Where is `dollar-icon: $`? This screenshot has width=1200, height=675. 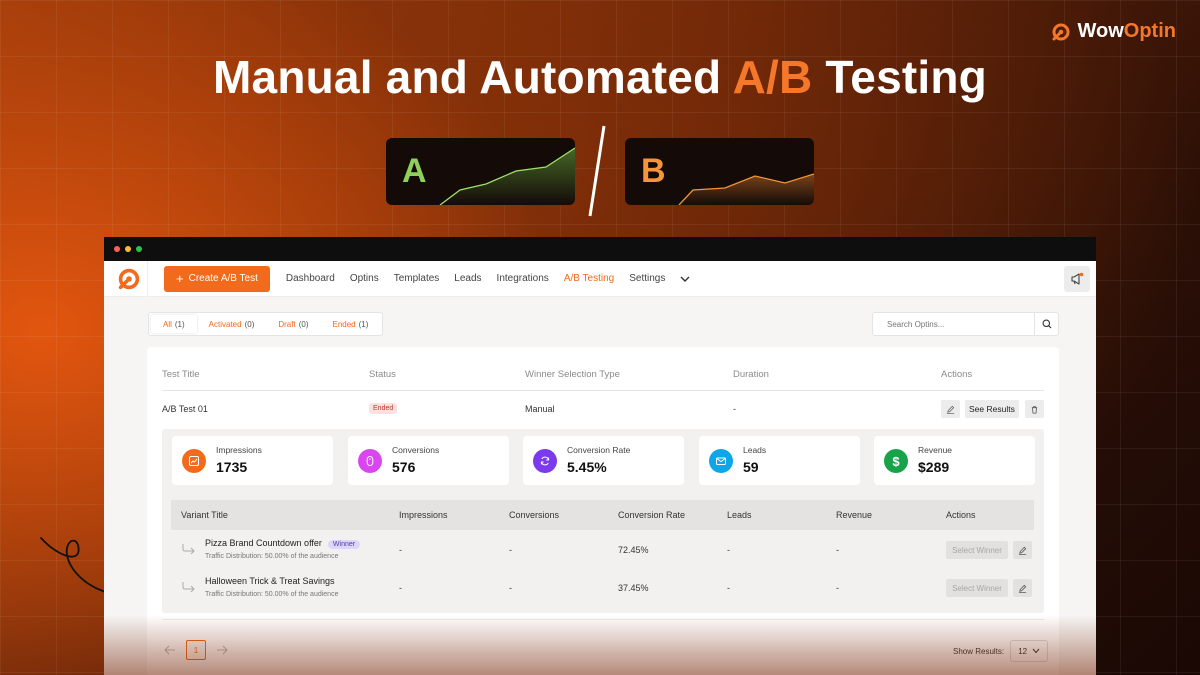
dollar-icon: $ is located at coordinates (896, 461).